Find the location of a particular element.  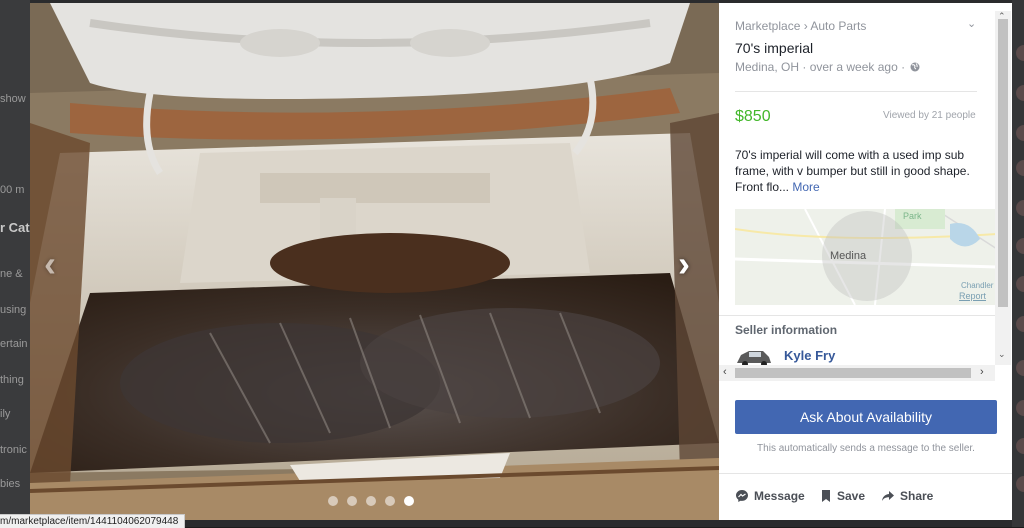

bg-fragment: 00 m is located at coordinates (12, 190).